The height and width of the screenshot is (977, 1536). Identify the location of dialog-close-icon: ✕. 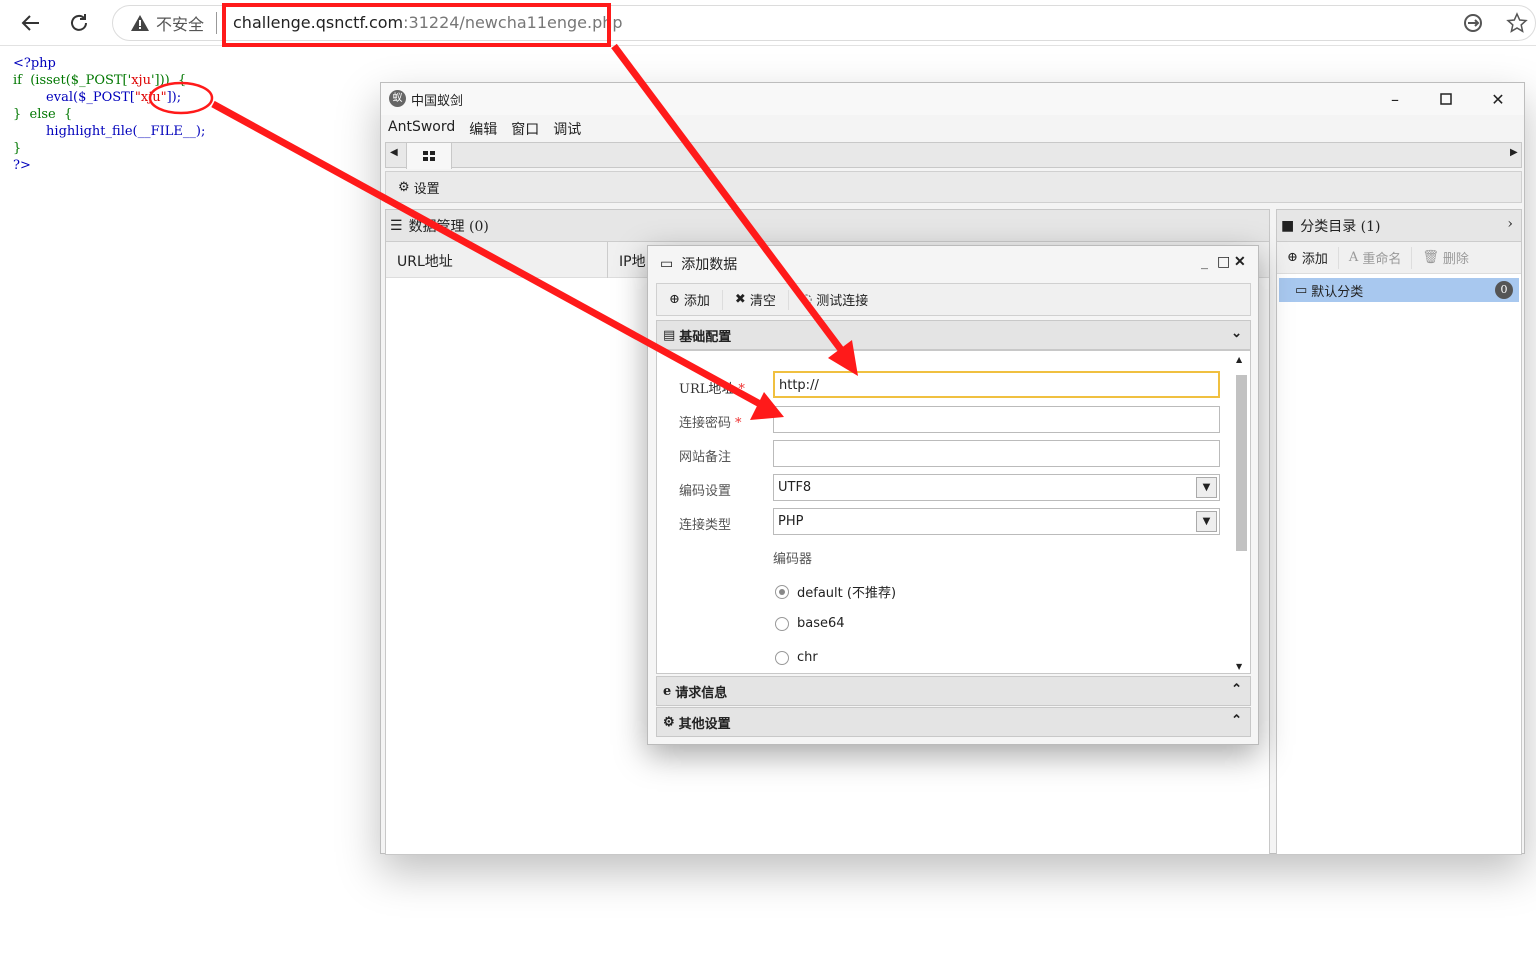
(1240, 262).